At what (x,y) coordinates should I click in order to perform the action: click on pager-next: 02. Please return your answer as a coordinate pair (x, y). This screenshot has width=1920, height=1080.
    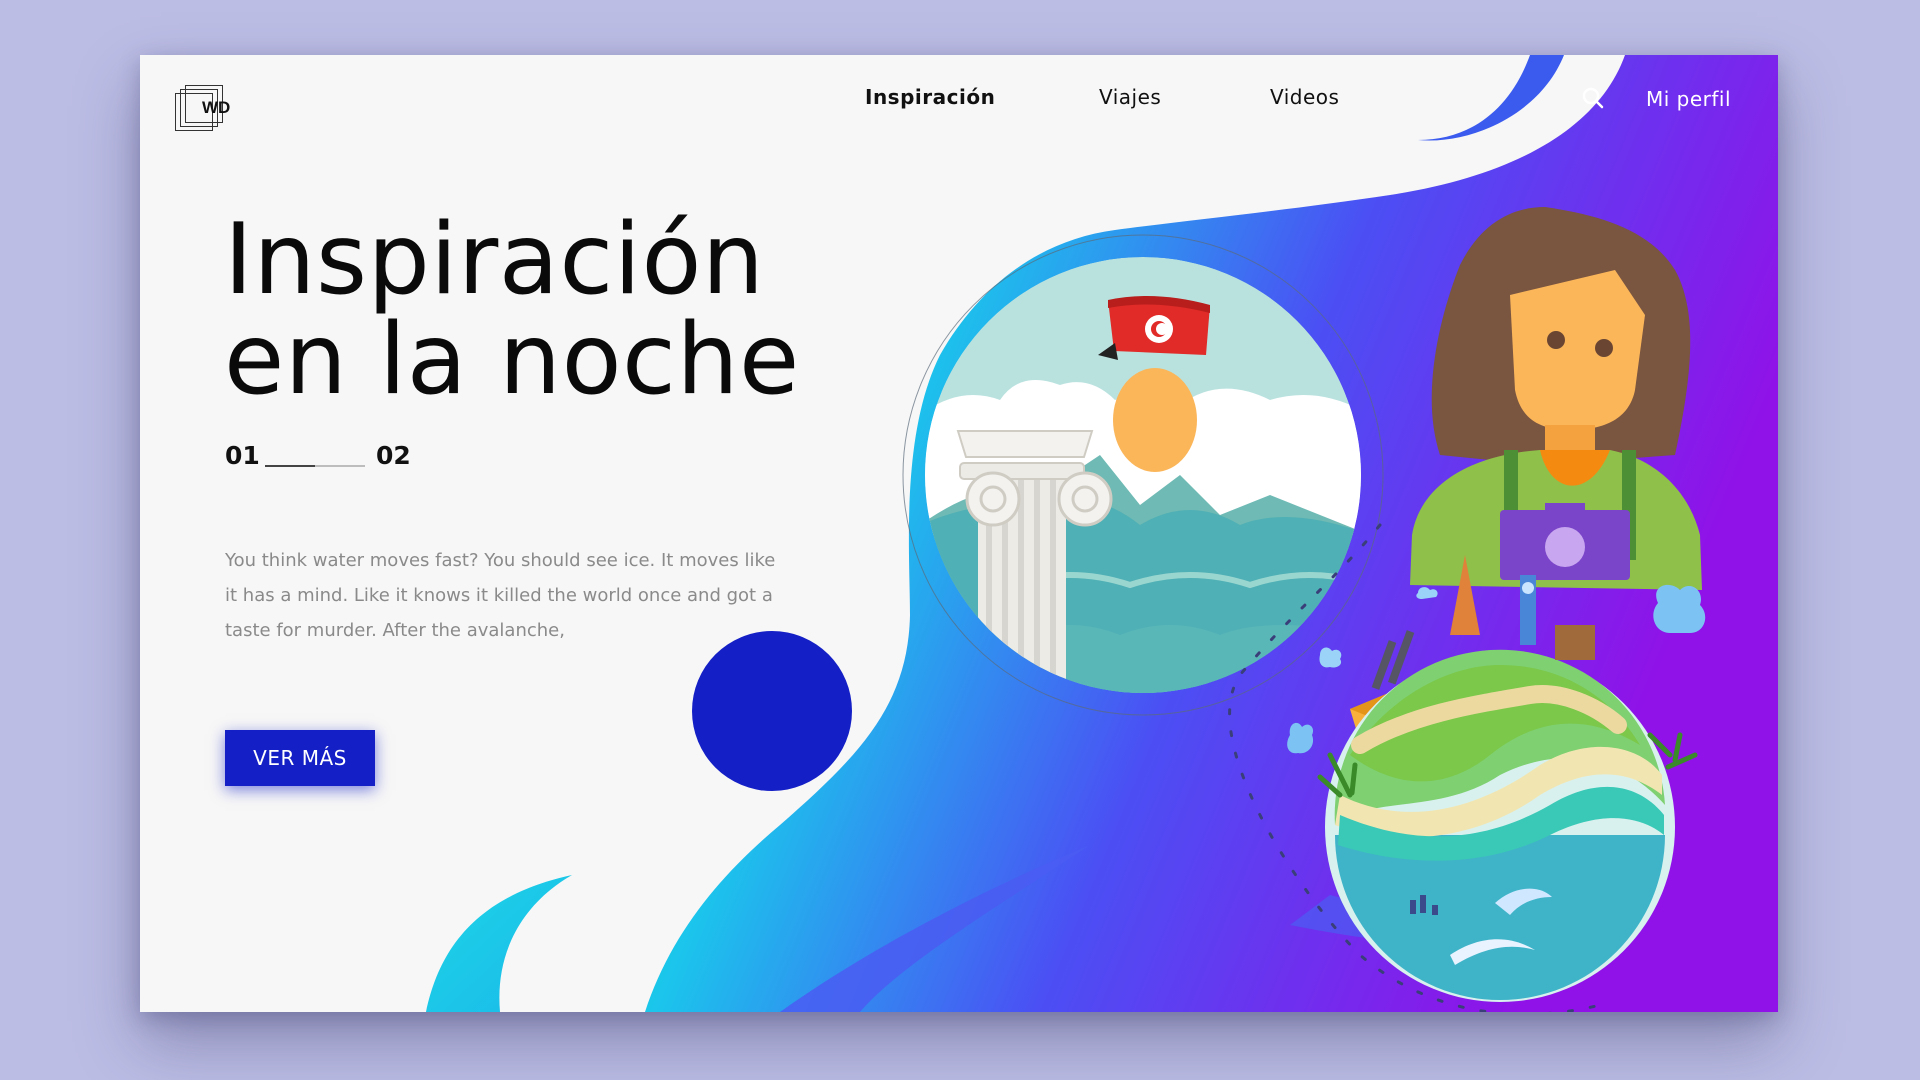
    Looking at the image, I should click on (393, 455).